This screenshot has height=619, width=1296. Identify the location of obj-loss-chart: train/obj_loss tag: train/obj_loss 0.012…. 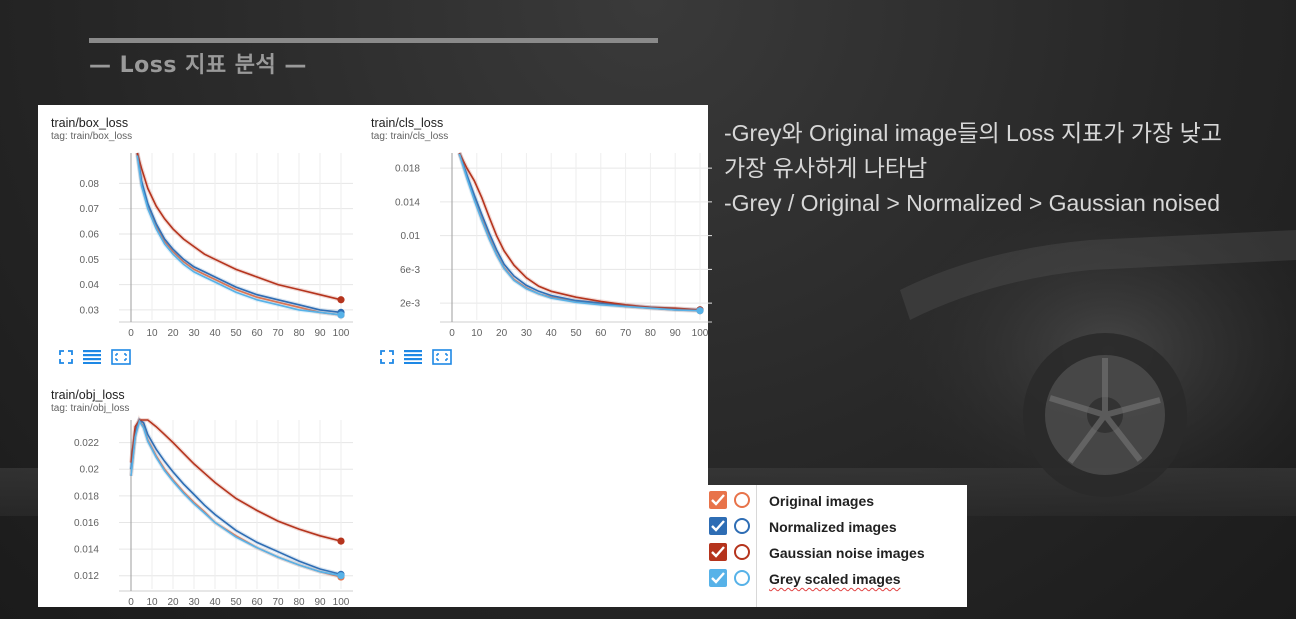
(203, 492).